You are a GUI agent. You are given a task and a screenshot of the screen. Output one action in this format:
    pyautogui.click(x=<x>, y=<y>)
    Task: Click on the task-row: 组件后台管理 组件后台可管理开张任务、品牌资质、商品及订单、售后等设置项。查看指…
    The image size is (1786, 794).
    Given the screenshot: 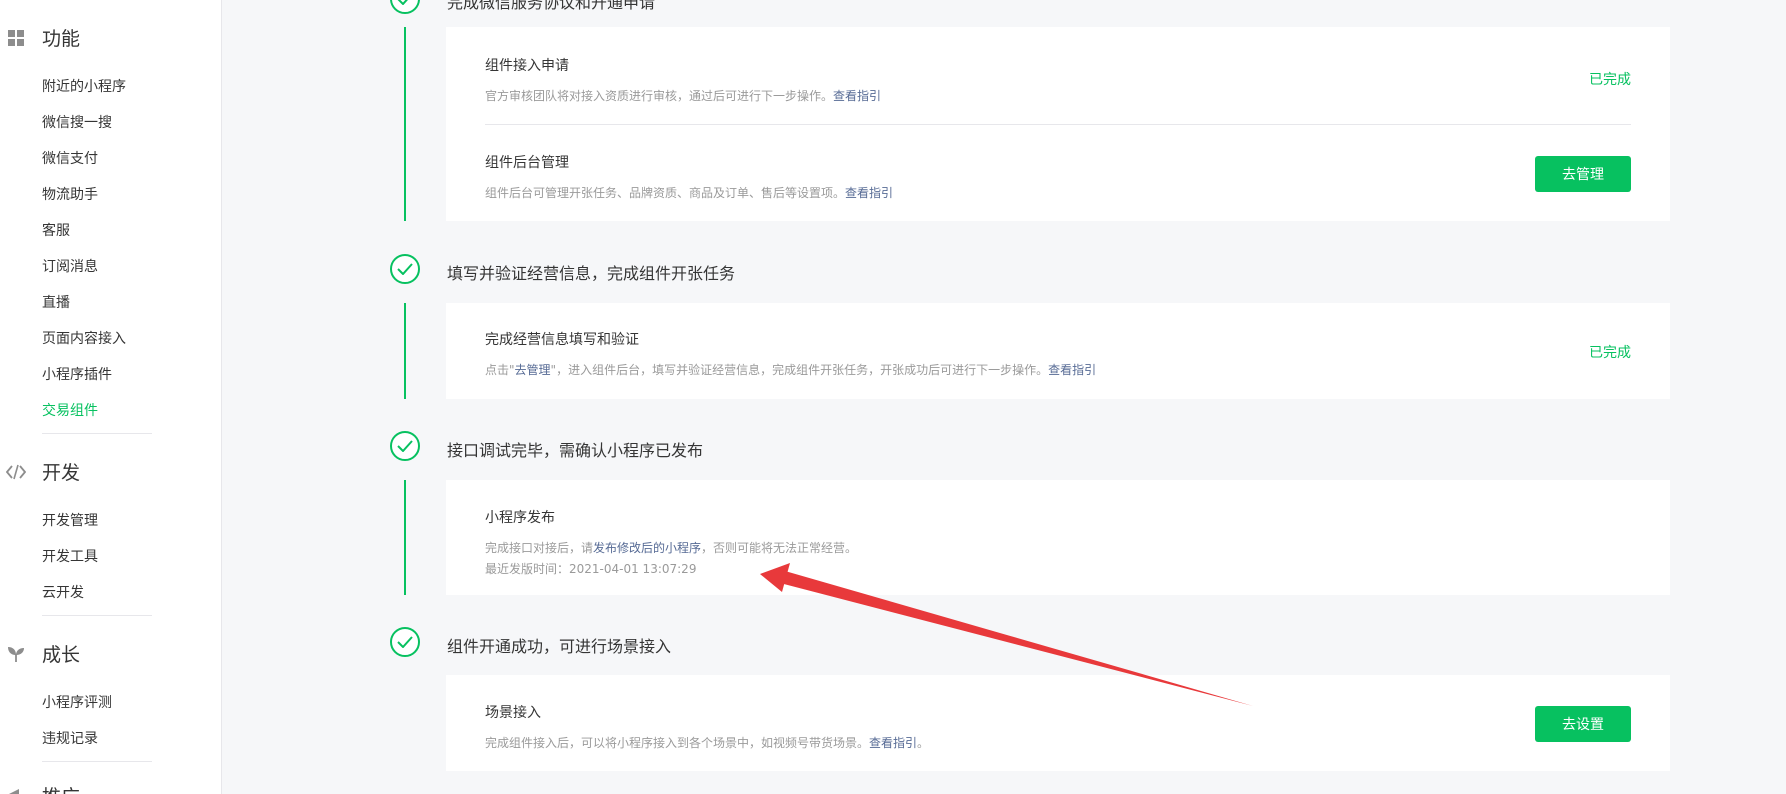 What is the action you would take?
    pyautogui.click(x=1058, y=176)
    